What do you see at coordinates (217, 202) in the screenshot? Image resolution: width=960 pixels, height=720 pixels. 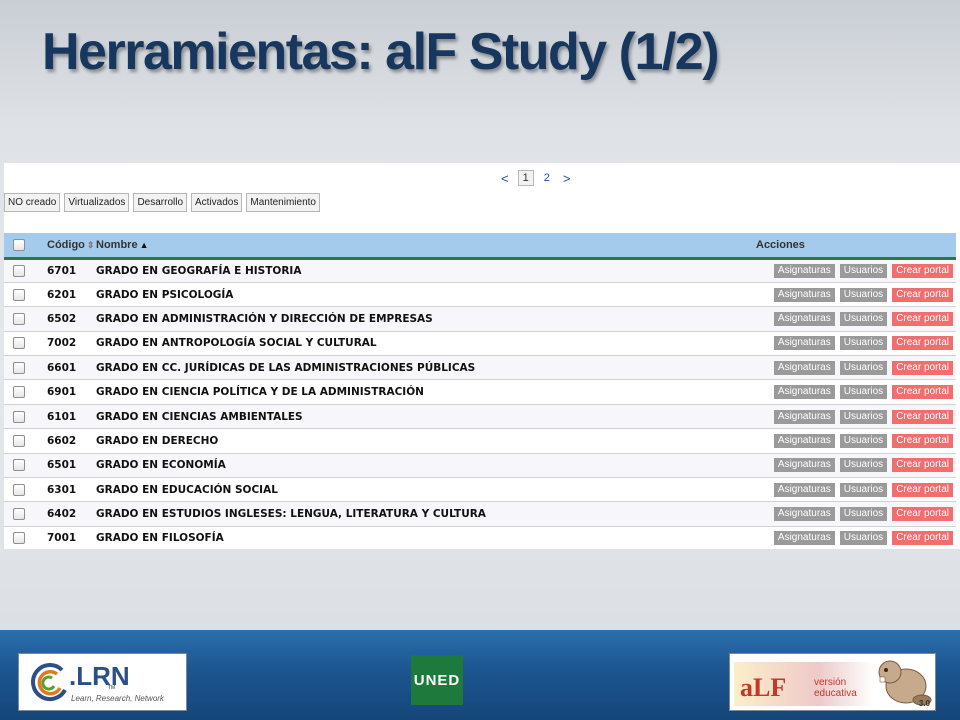 I see `filter-activados: Activados` at bounding box center [217, 202].